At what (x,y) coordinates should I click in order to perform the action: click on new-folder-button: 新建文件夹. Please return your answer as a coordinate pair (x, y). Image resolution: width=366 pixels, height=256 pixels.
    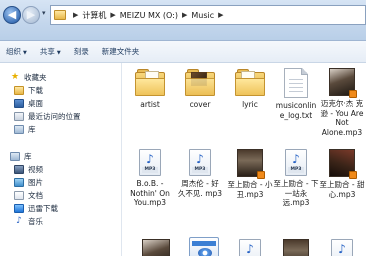
    Looking at the image, I should click on (121, 51).